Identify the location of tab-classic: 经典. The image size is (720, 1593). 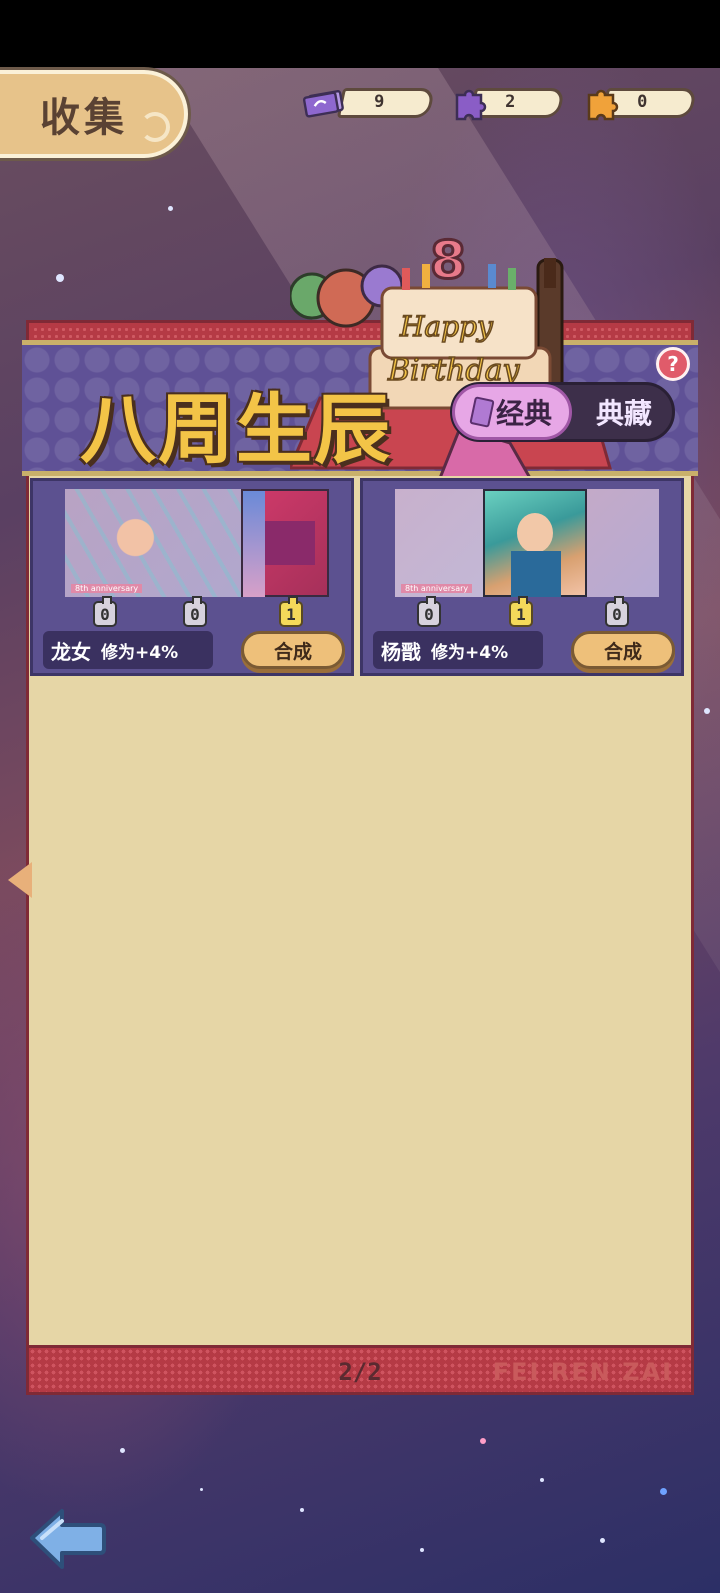
(512, 412).